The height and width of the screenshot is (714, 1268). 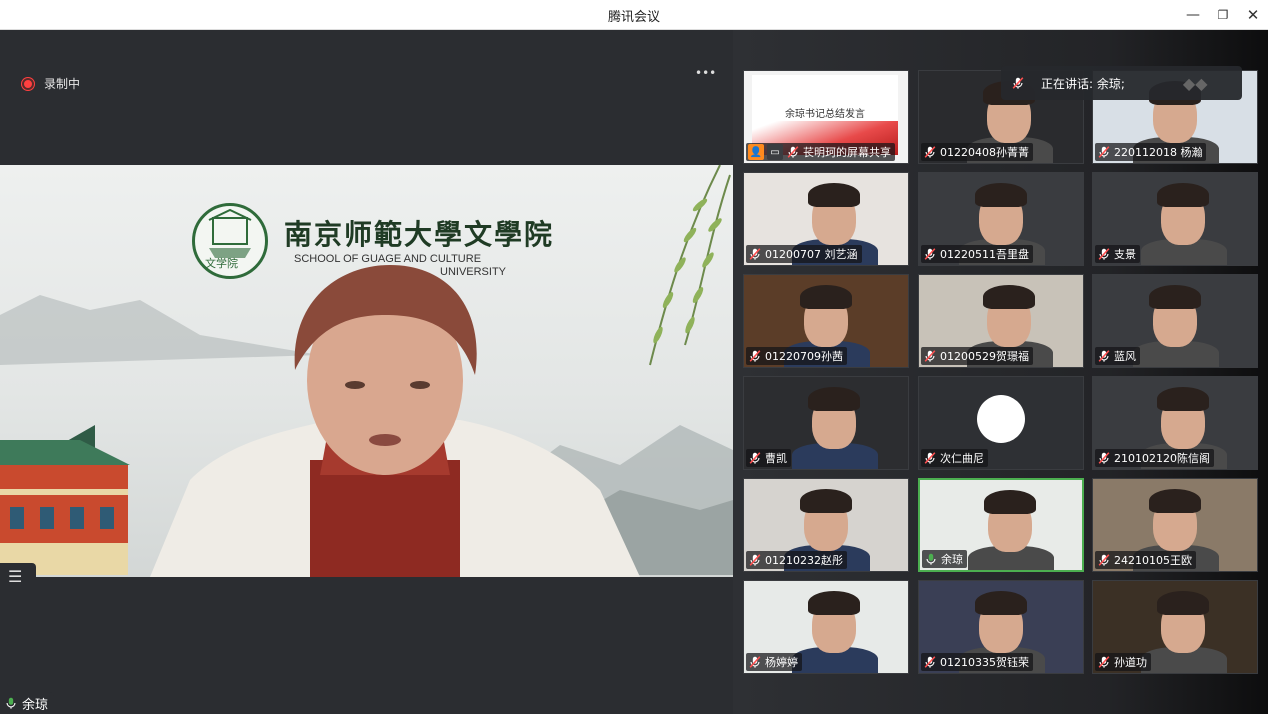 I want to click on participant-label: 支景, so click(x=1117, y=254).